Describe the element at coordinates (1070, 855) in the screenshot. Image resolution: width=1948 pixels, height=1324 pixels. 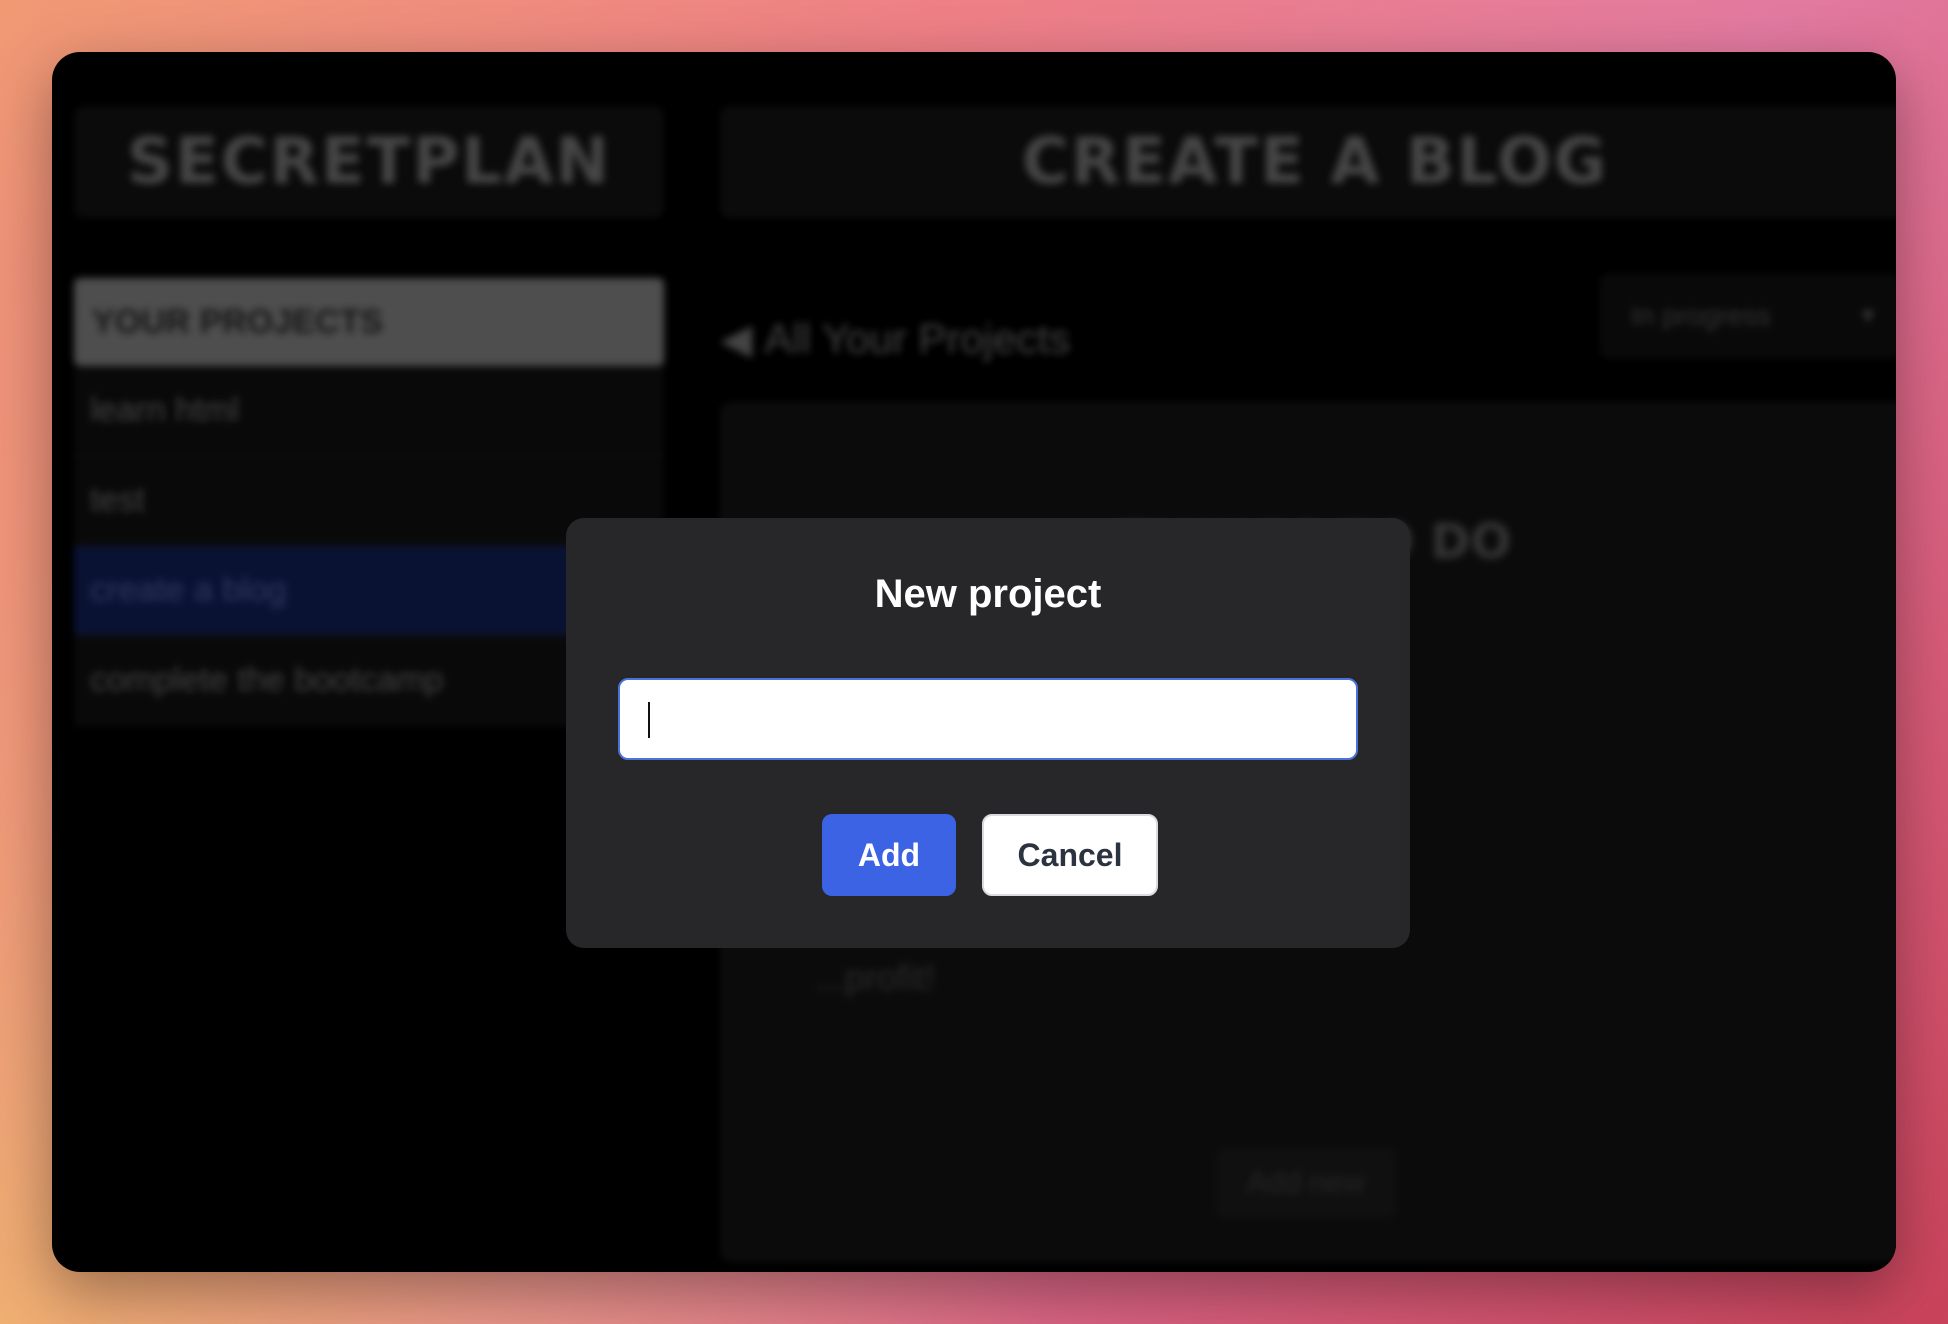
I see `cancel-button: Cancel` at that location.